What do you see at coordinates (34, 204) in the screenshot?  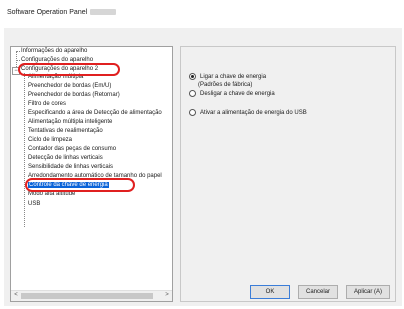 I see `tree-item-usb: USB` at bounding box center [34, 204].